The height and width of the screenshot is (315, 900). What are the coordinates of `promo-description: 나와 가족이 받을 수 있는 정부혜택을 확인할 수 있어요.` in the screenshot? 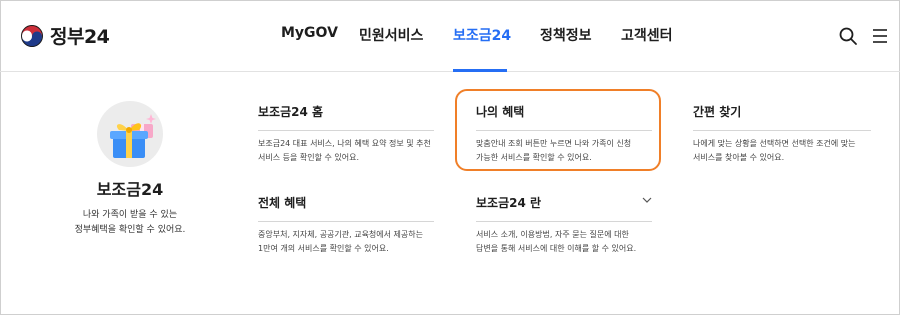 It's located at (130, 223).